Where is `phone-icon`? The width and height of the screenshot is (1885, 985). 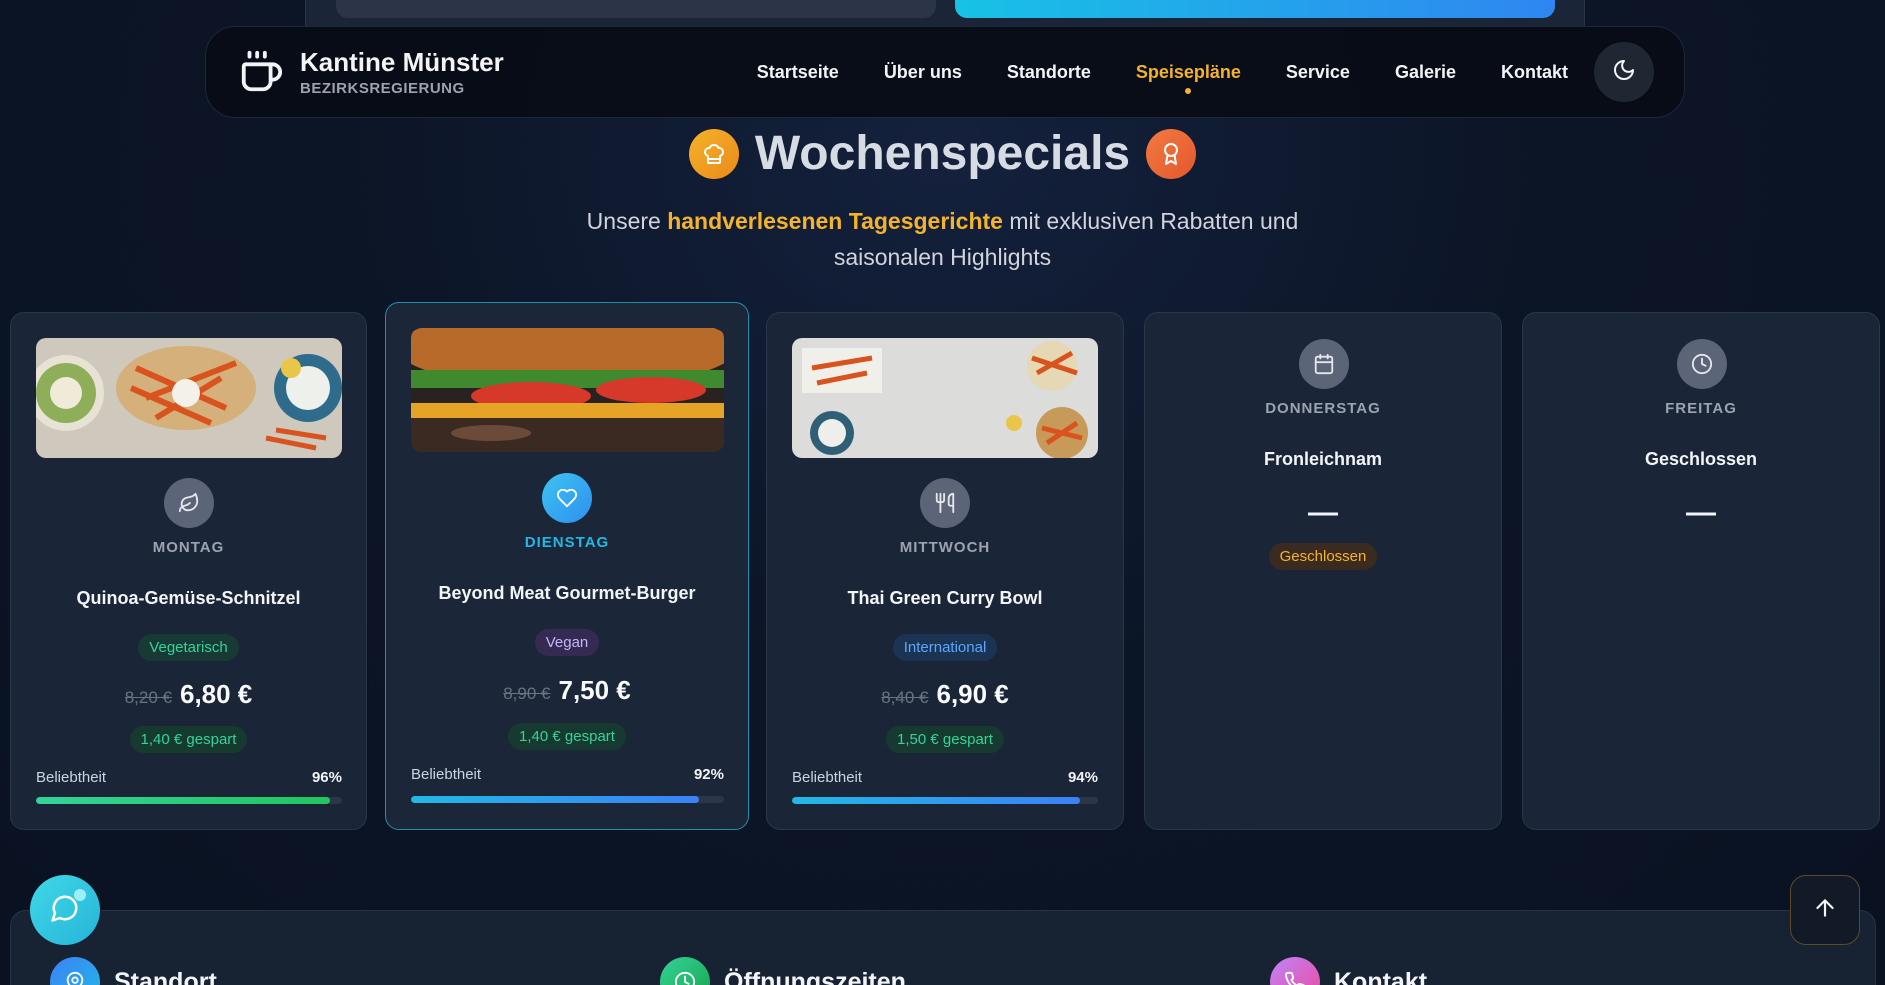 phone-icon is located at coordinates (1295, 971).